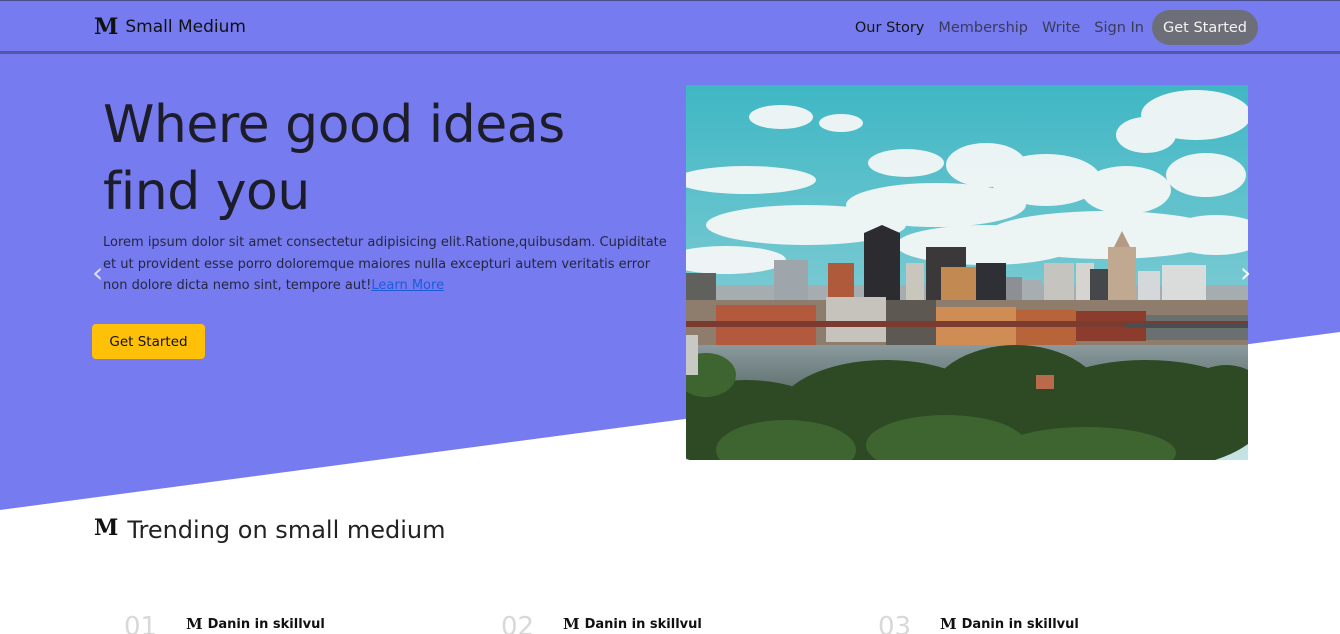  Describe the element at coordinates (983, 28) in the screenshot. I see `nav-link-membership: Membership` at that location.